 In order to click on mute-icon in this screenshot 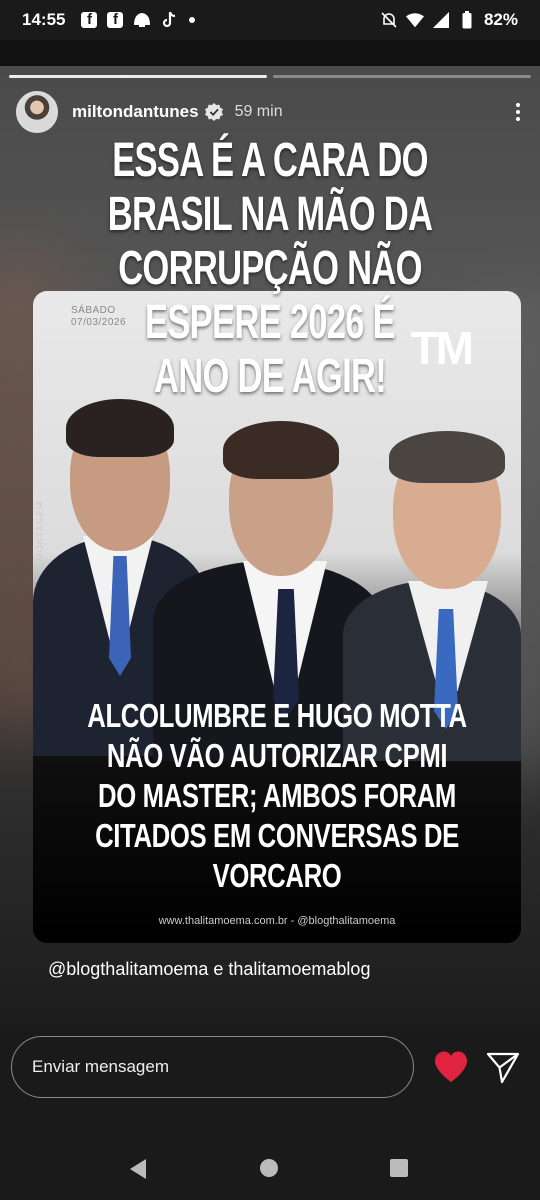, I will do `click(389, 20)`.